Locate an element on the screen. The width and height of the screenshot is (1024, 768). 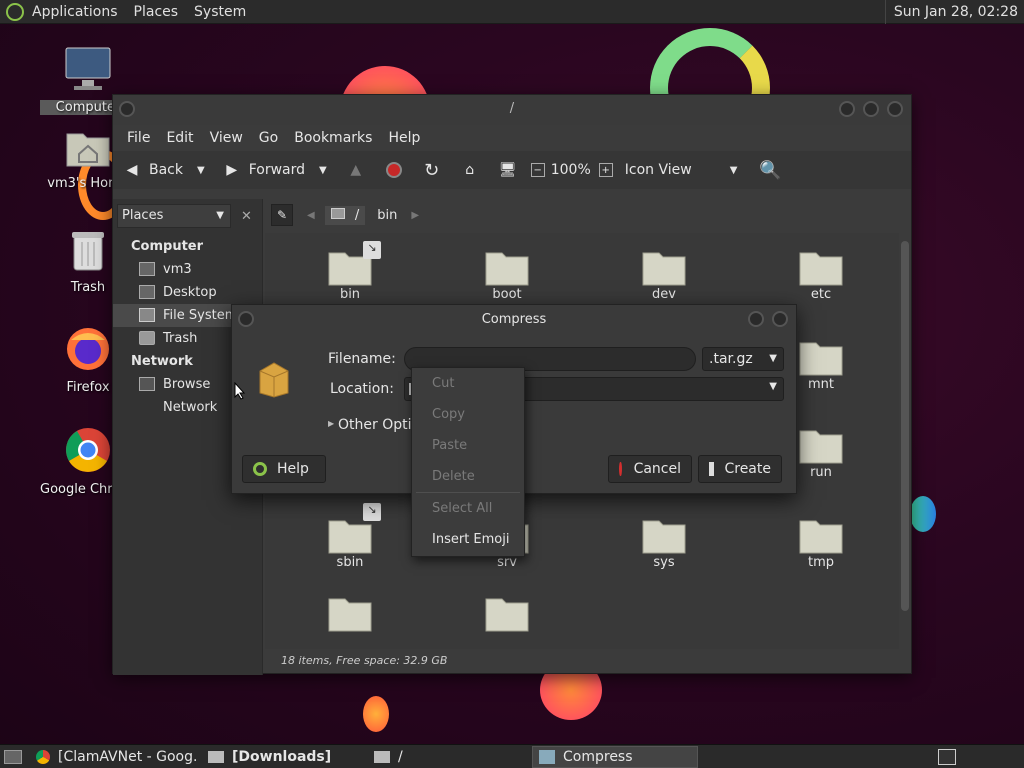
window-title: / is located at coordinates (512, 108).